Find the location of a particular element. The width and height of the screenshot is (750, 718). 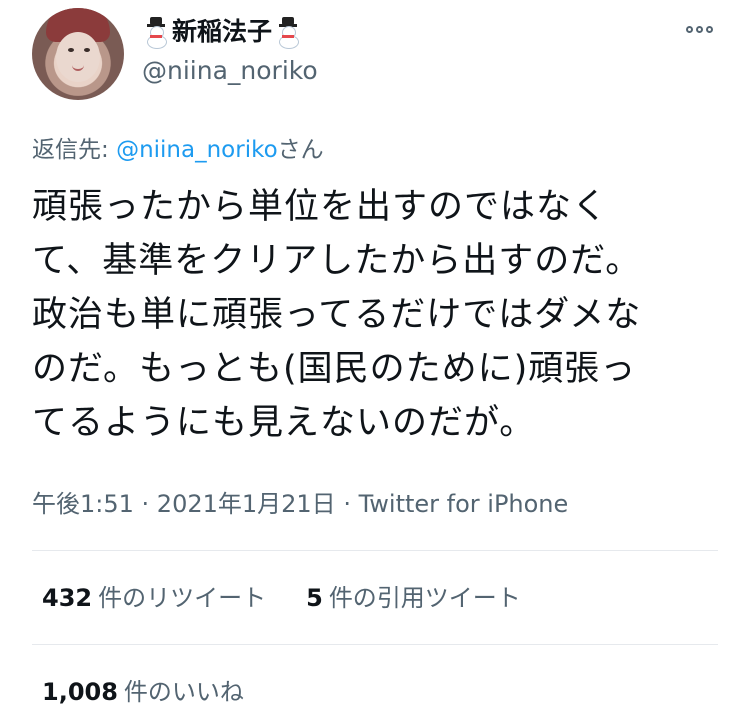

tweet-meta: 午後1:51 · 2021年1月21日 · Twitter for iPhone is located at coordinates (300, 504).